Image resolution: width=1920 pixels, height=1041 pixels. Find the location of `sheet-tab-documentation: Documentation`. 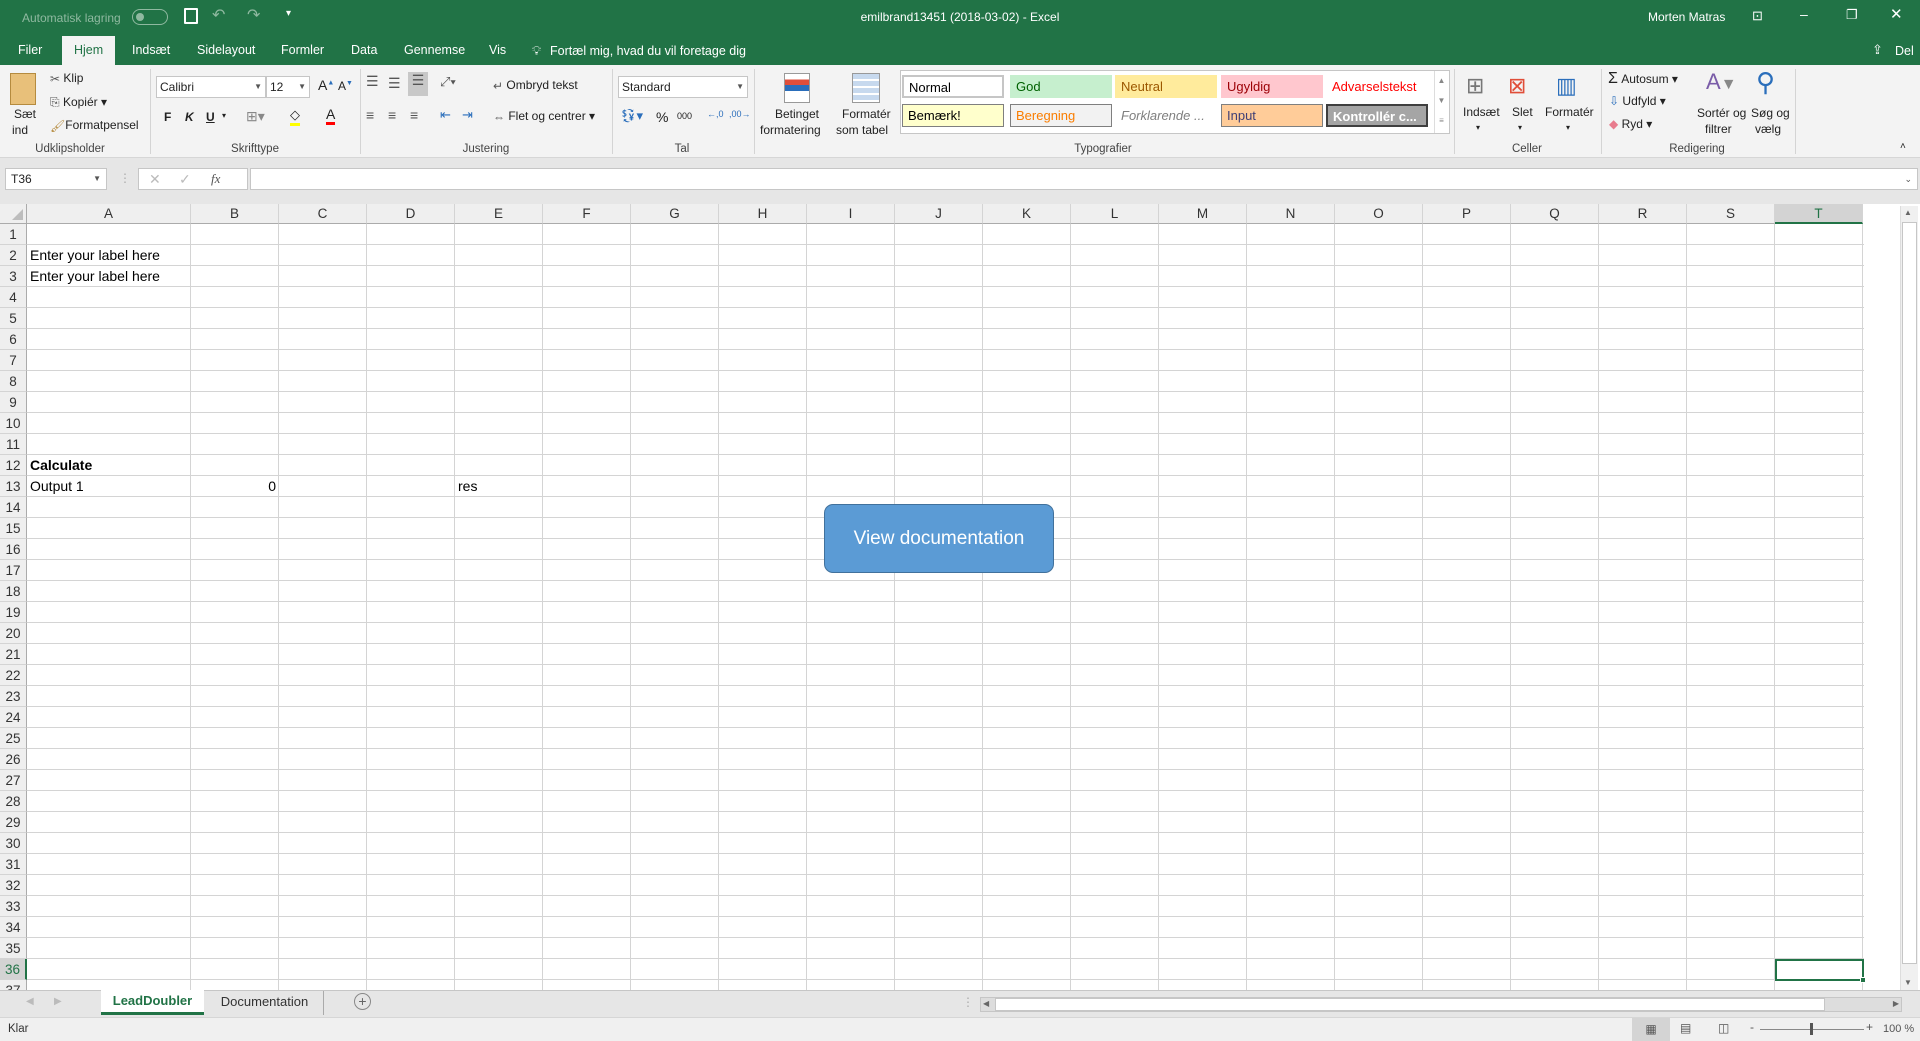

sheet-tab-documentation: Documentation is located at coordinates (265, 1003).